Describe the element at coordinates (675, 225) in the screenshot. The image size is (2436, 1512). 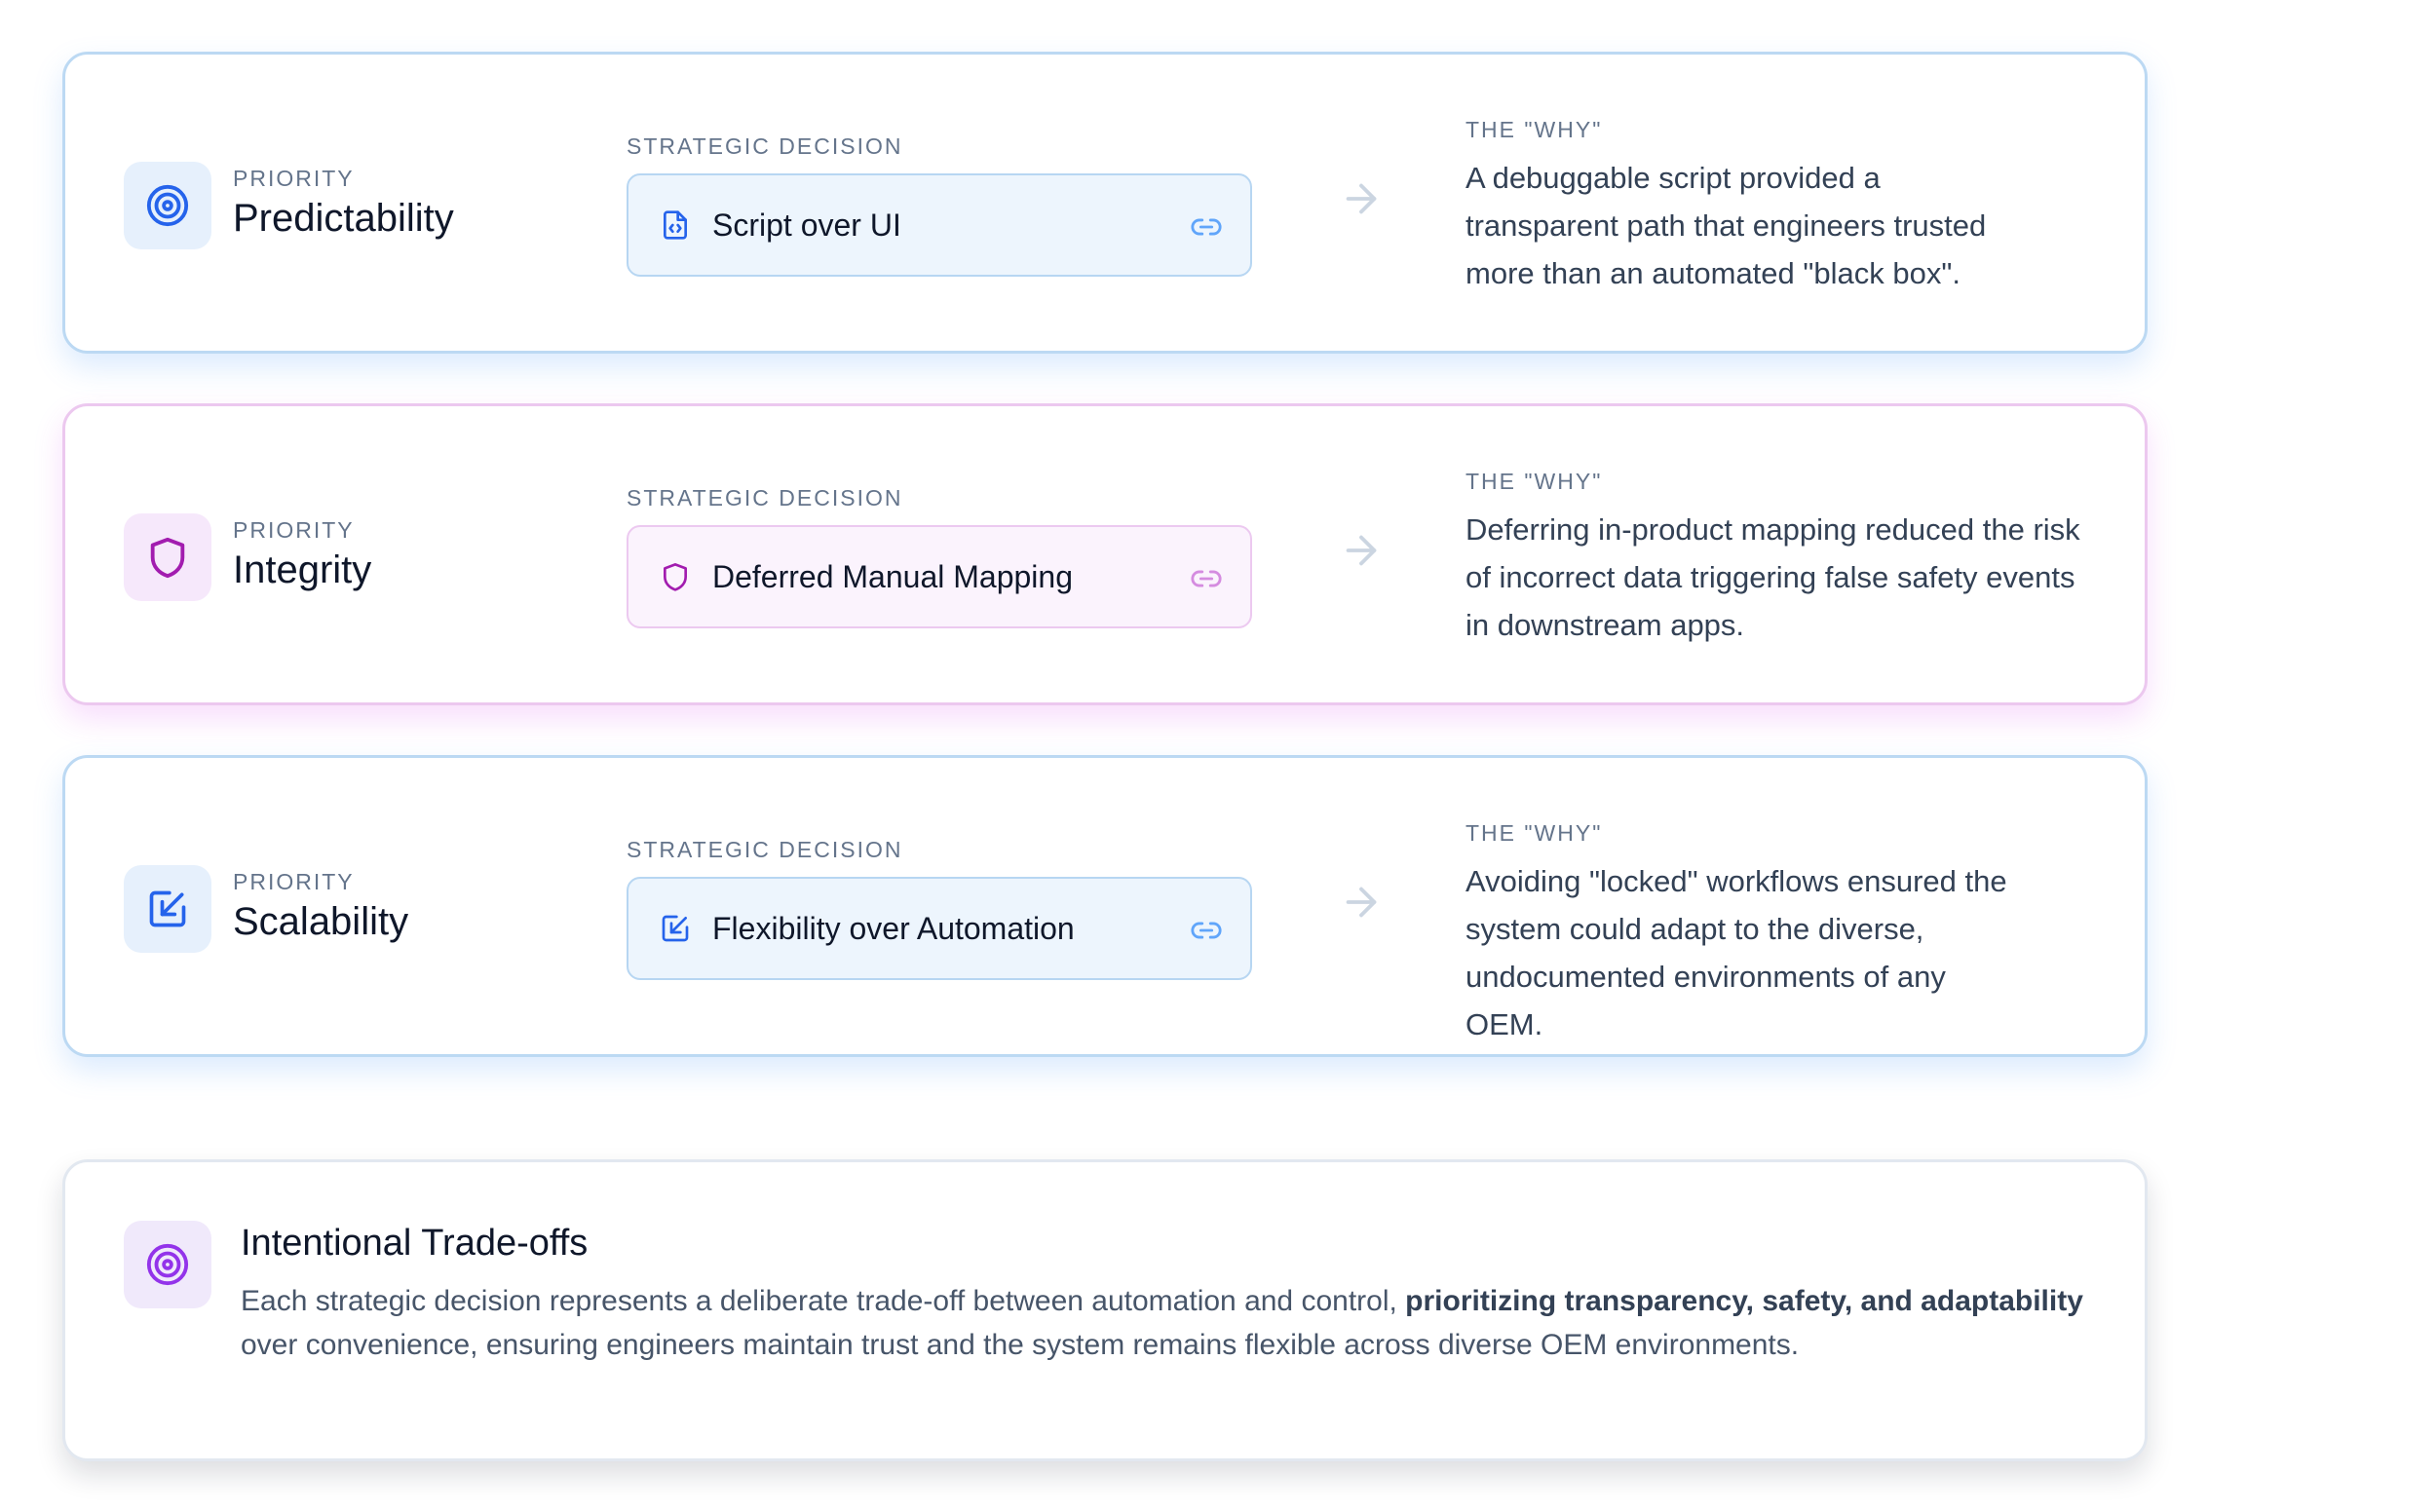
I see `file-code-icon` at that location.